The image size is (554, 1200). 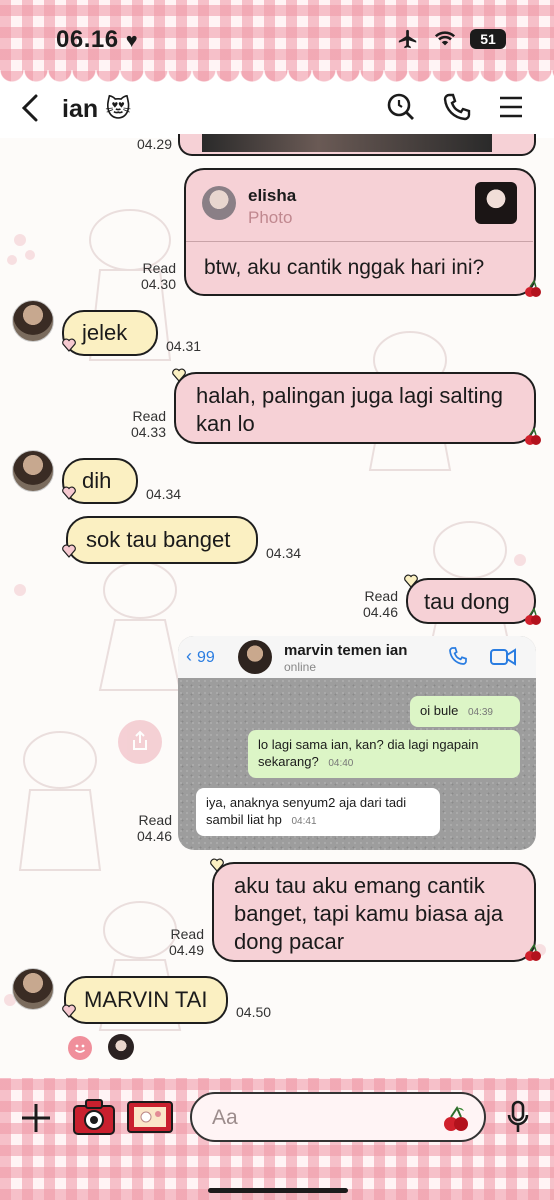 I want to click on message-text: jelek, so click(x=105, y=332).